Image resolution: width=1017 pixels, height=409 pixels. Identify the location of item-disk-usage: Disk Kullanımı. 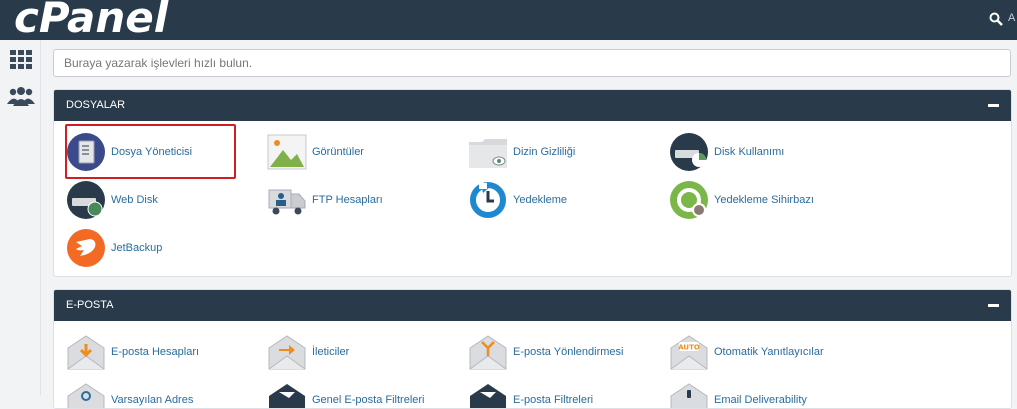
(726, 152).